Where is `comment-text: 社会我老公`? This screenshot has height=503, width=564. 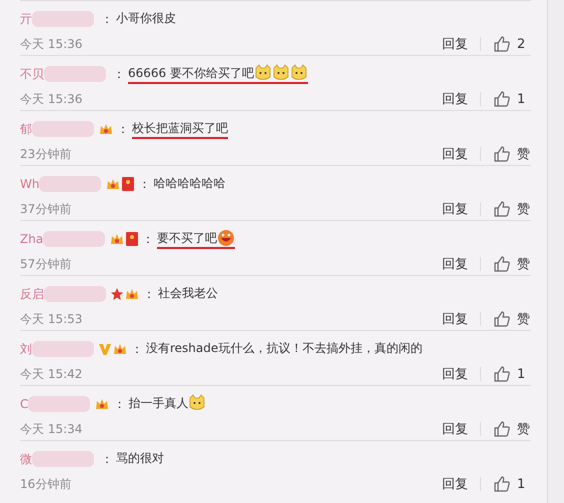 comment-text: 社会我老公 is located at coordinates (188, 293).